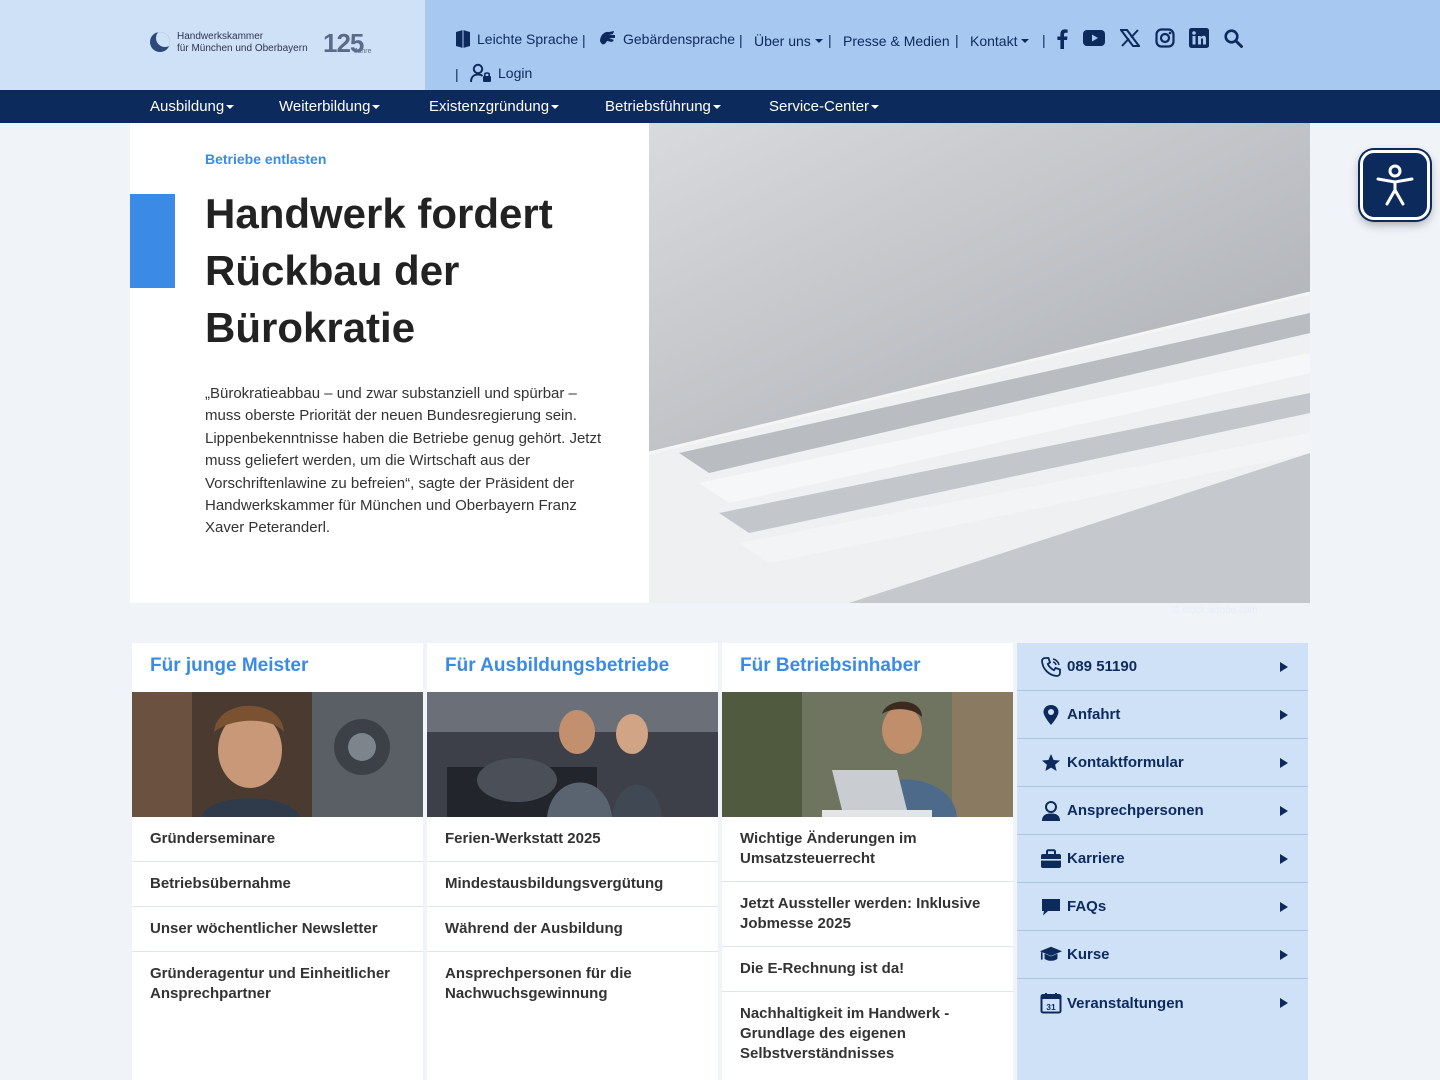  I want to click on service-item-phone: 089 51190, so click(1162, 667).